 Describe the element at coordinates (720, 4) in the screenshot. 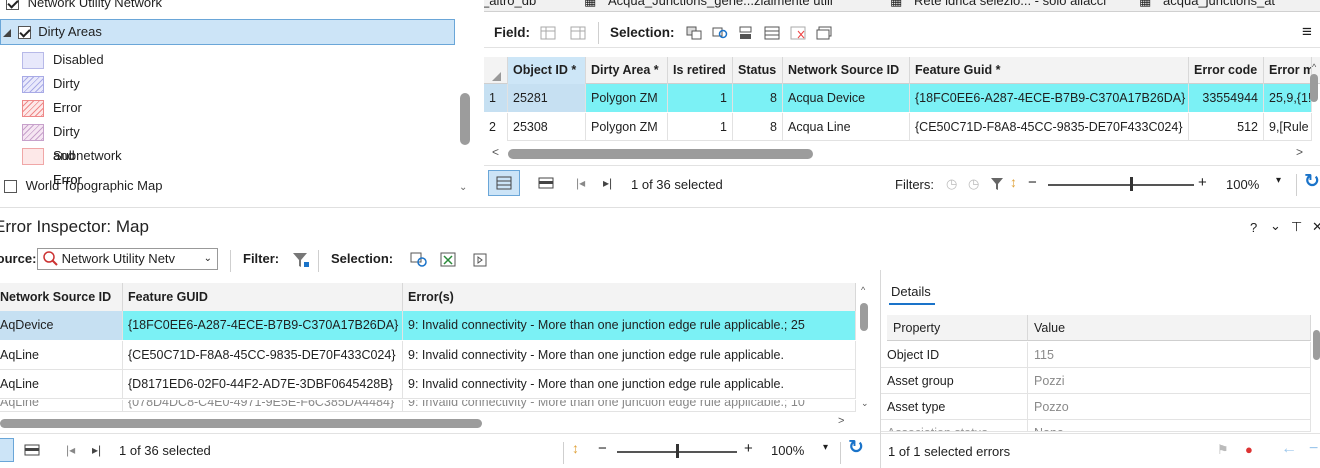

I see `tab-acqua-junctions: Acqua_Junctions_gene...zialmente utili` at that location.